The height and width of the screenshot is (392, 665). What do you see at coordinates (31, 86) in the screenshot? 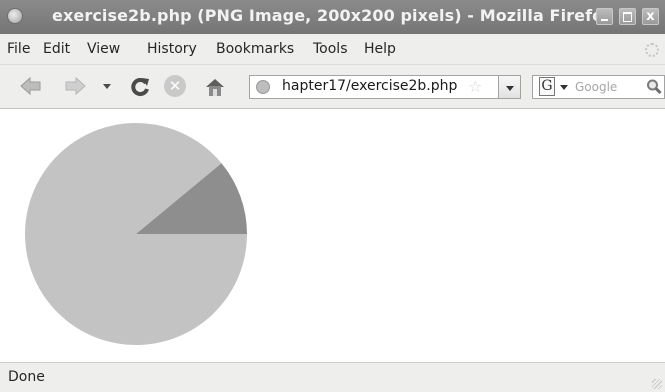
I see `back-arrow-icon` at bounding box center [31, 86].